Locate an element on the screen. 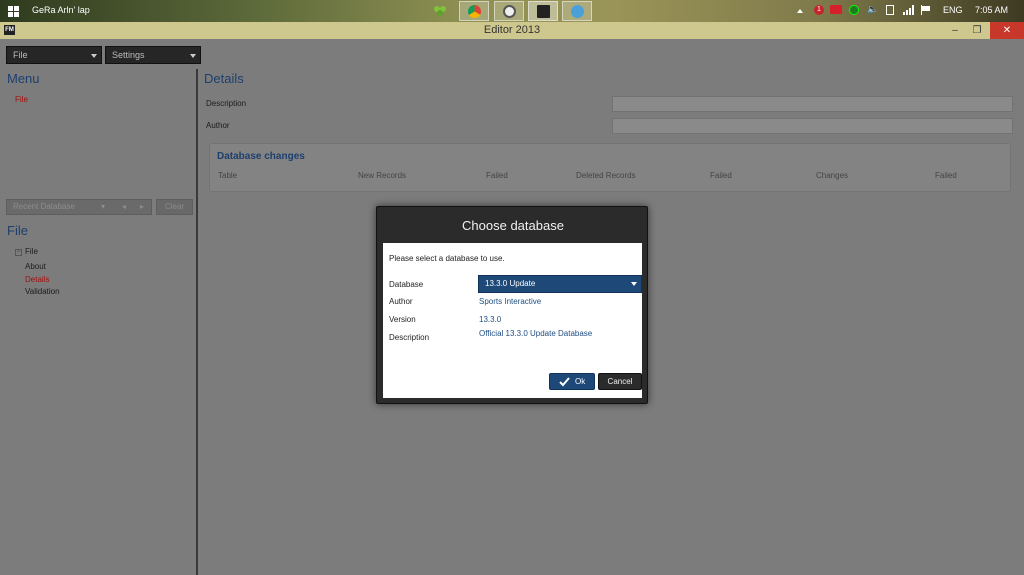 This screenshot has width=1024, height=575. minimize-button: – is located at coordinates (955, 30).